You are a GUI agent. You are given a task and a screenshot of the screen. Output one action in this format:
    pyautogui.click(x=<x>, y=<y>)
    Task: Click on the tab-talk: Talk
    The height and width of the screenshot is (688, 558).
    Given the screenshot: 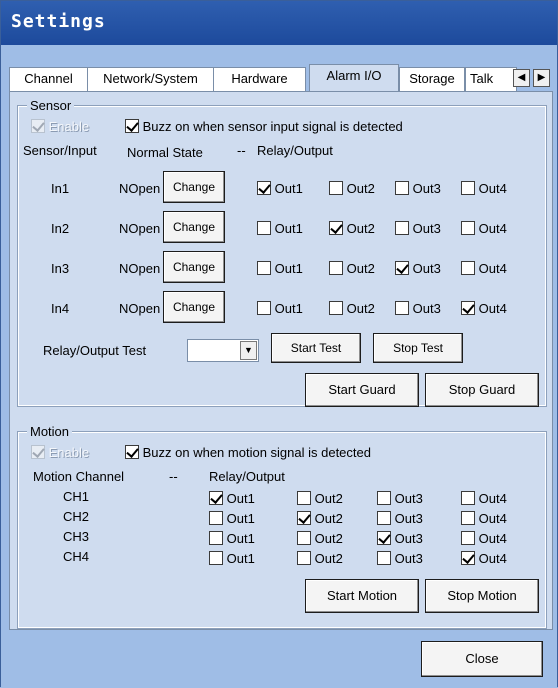 What is the action you would take?
    pyautogui.click(x=491, y=79)
    